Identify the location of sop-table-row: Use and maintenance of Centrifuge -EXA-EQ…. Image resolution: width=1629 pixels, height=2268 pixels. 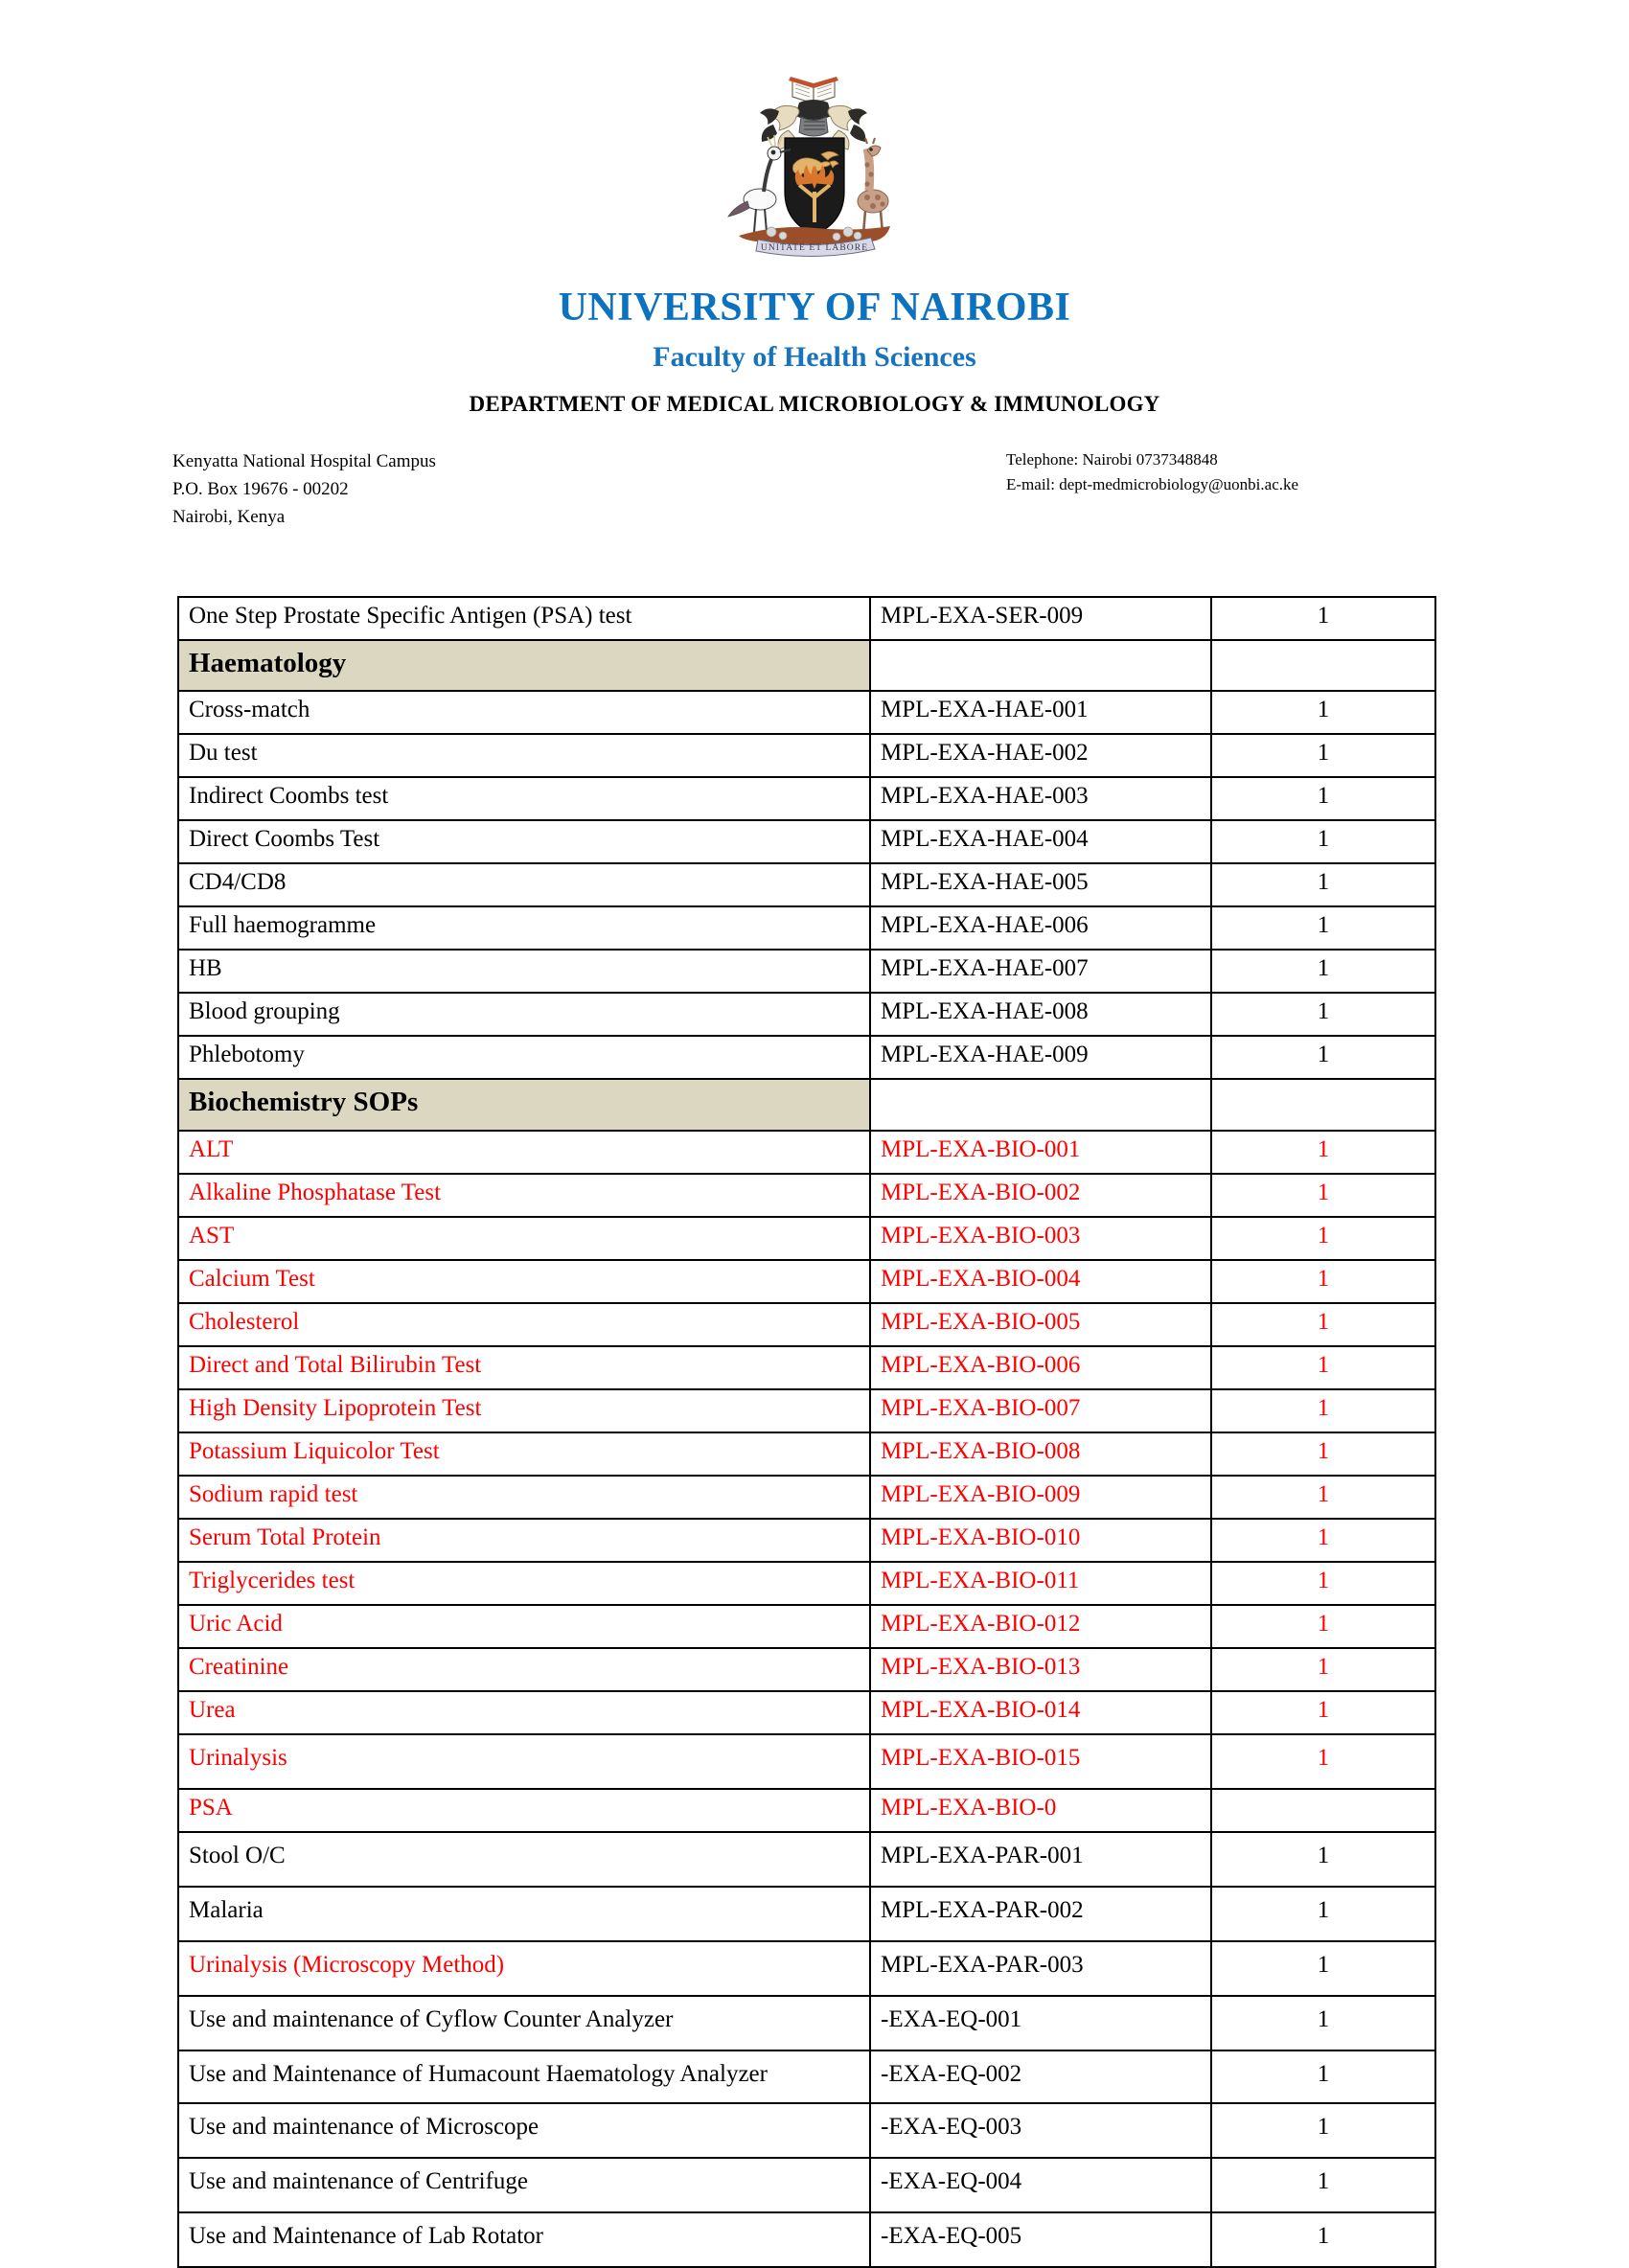
(806, 2184).